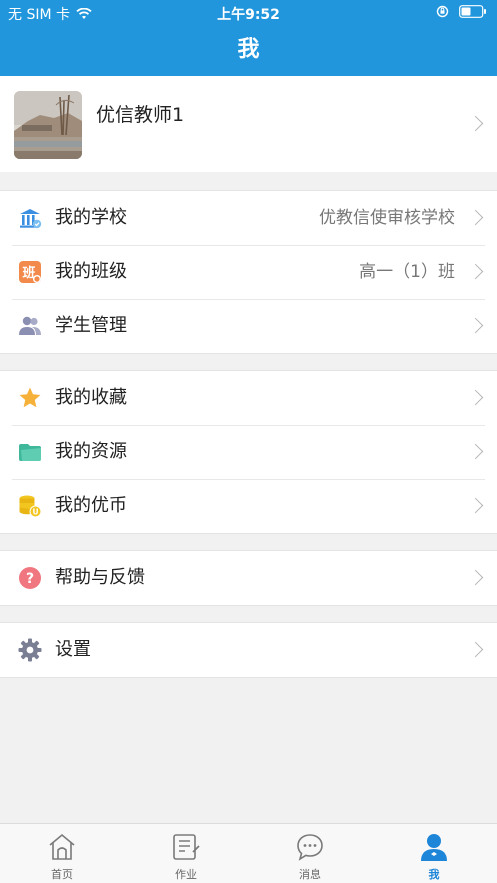 Image resolution: width=497 pixels, height=883 pixels. Describe the element at coordinates (91, 271) in the screenshot. I see `menu-item-label: 我的班级` at that location.